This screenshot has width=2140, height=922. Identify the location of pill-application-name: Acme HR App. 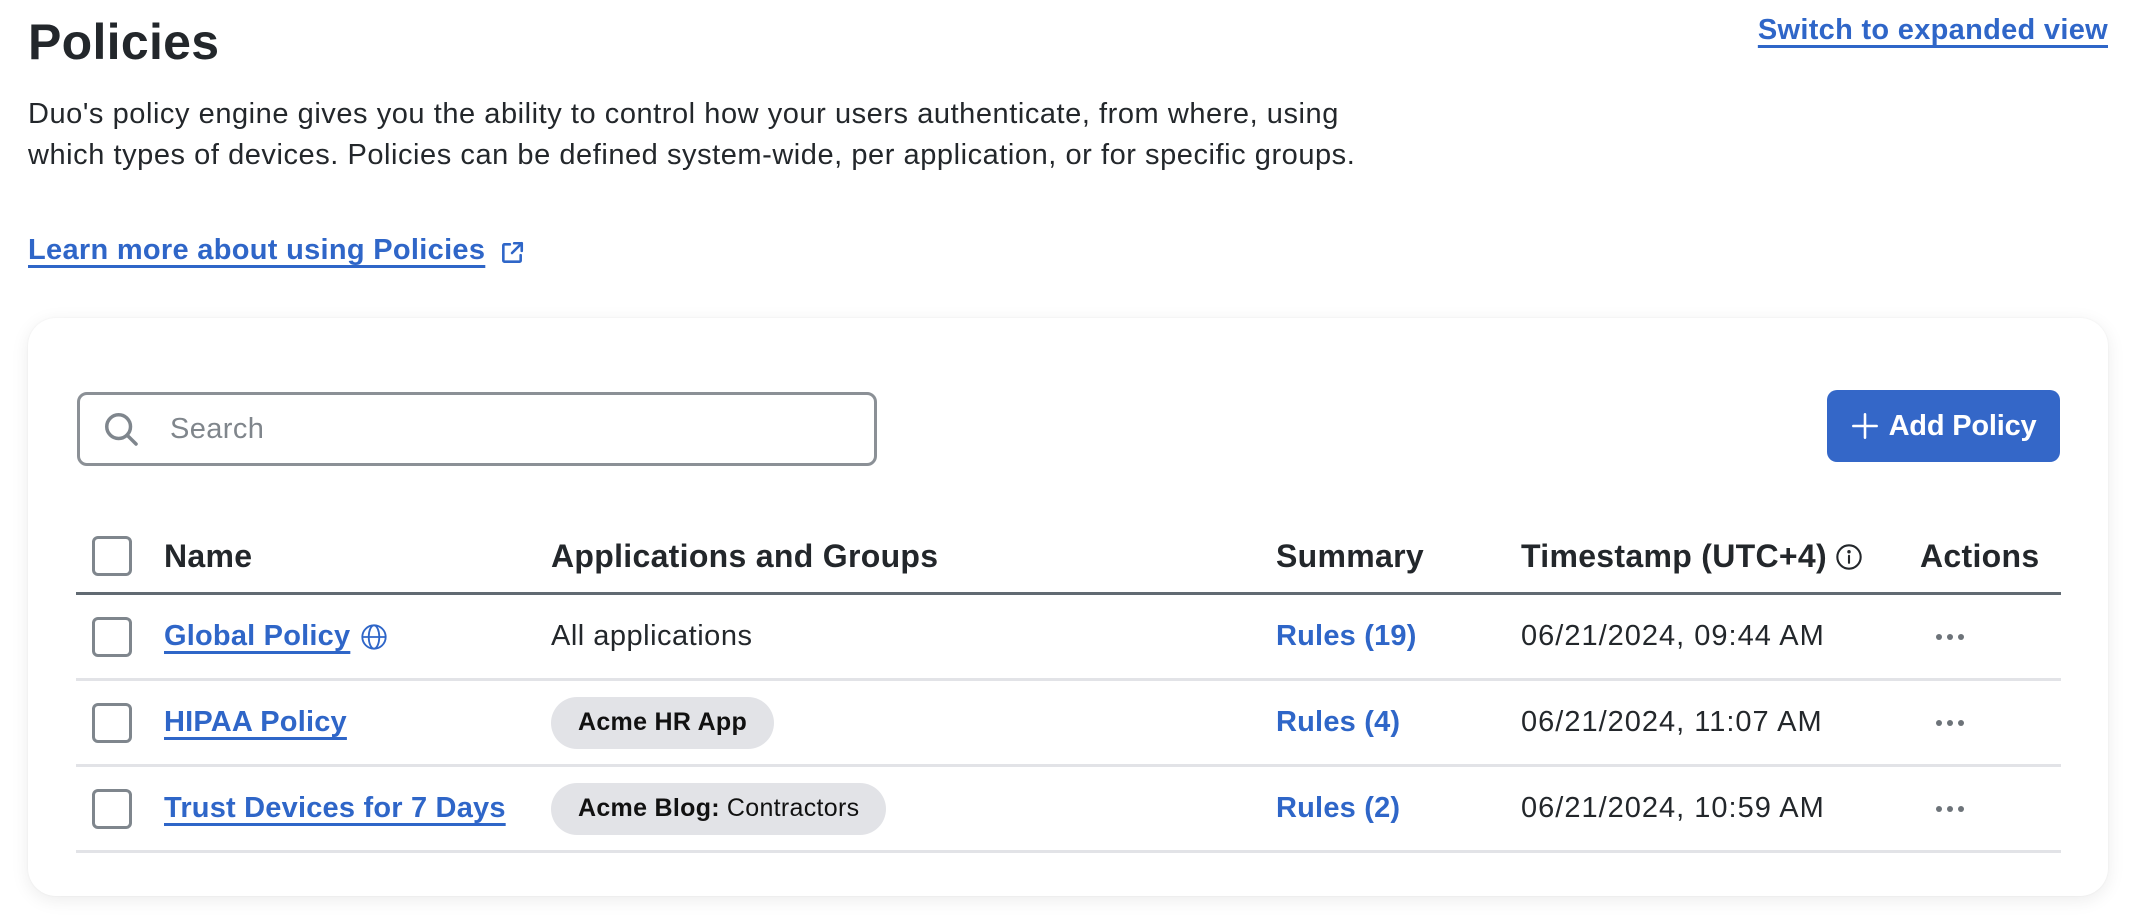
(663, 722).